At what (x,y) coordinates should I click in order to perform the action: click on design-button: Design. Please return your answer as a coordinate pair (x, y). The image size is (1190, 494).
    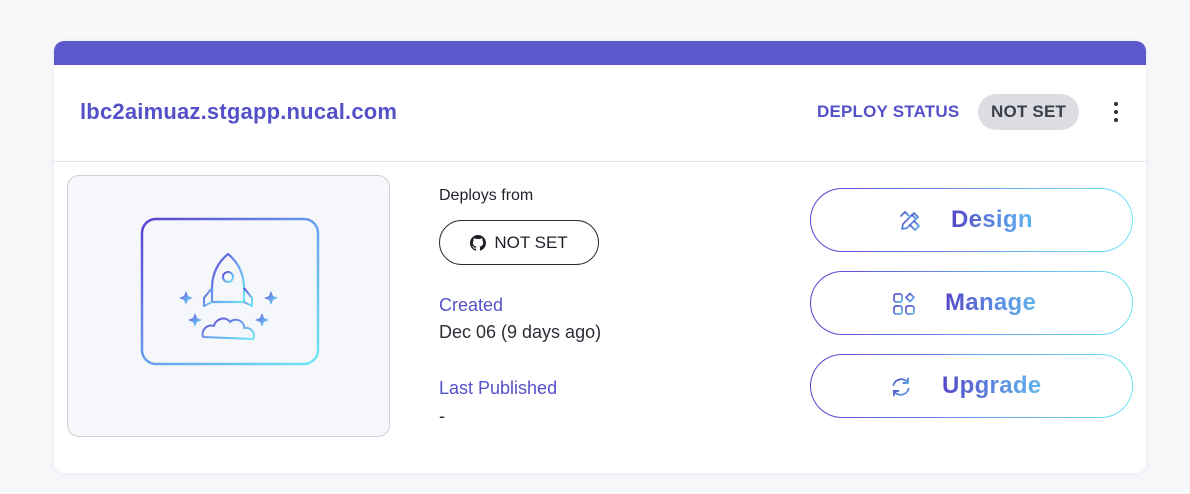
    Looking at the image, I should click on (971, 220).